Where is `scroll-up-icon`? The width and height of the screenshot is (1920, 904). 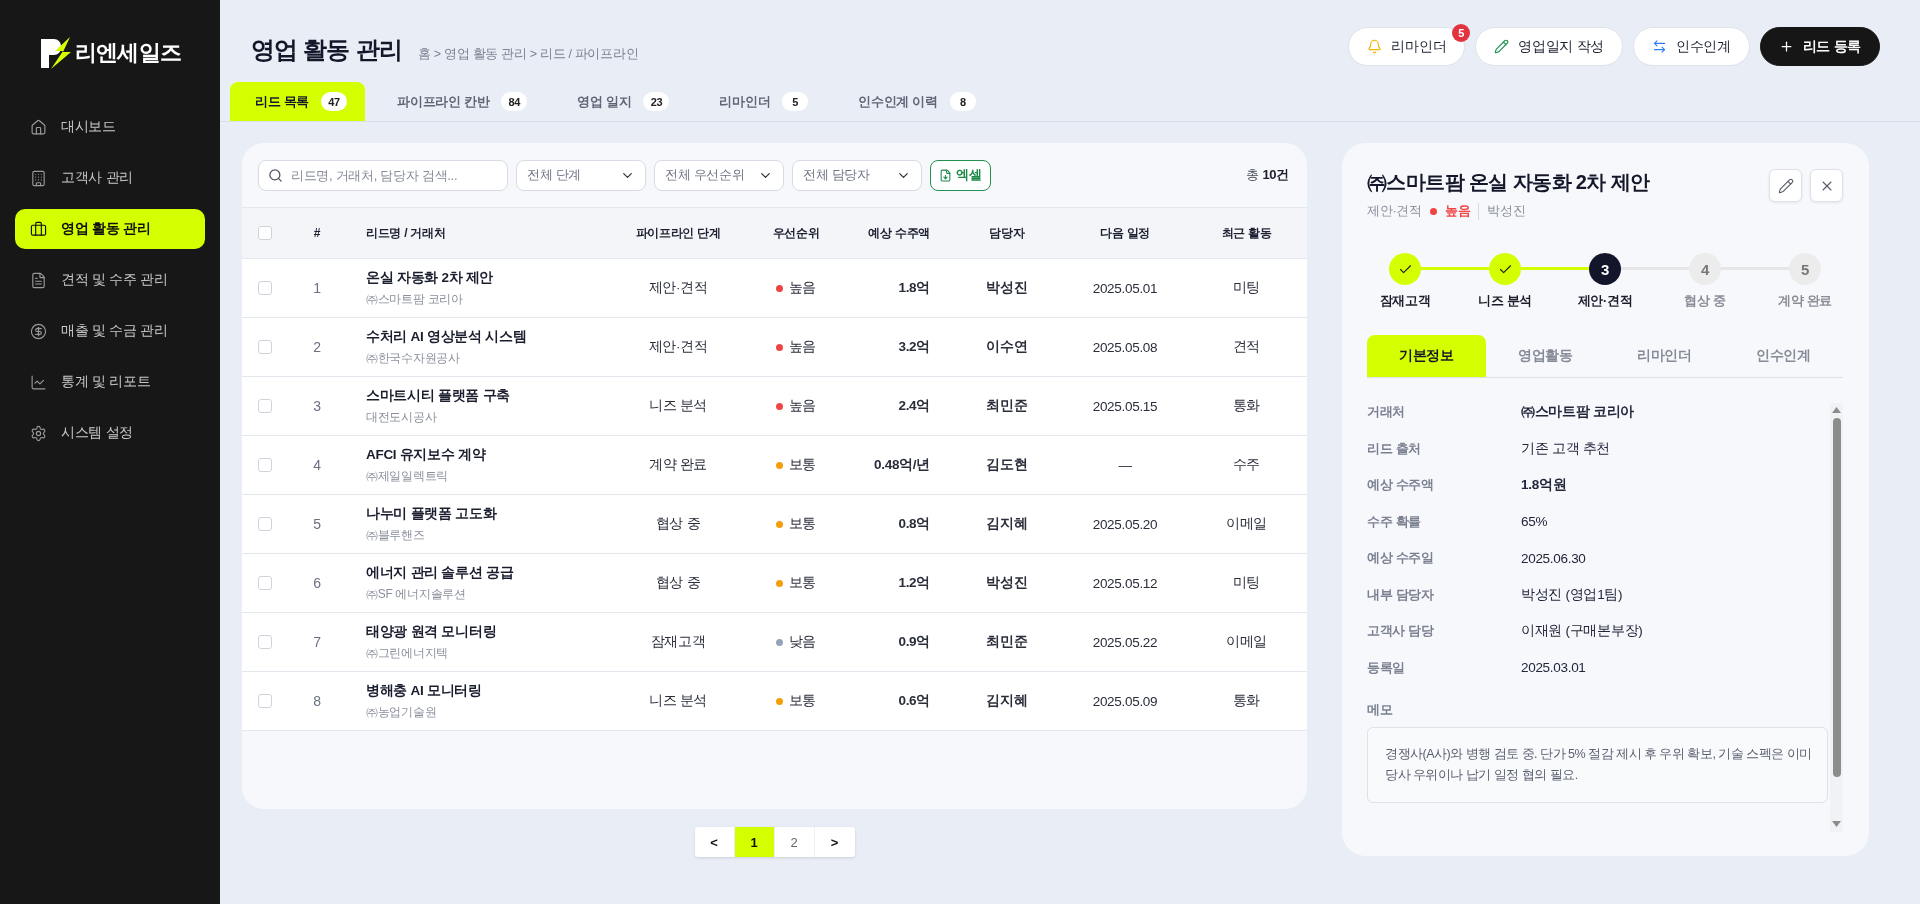 scroll-up-icon is located at coordinates (1836, 410).